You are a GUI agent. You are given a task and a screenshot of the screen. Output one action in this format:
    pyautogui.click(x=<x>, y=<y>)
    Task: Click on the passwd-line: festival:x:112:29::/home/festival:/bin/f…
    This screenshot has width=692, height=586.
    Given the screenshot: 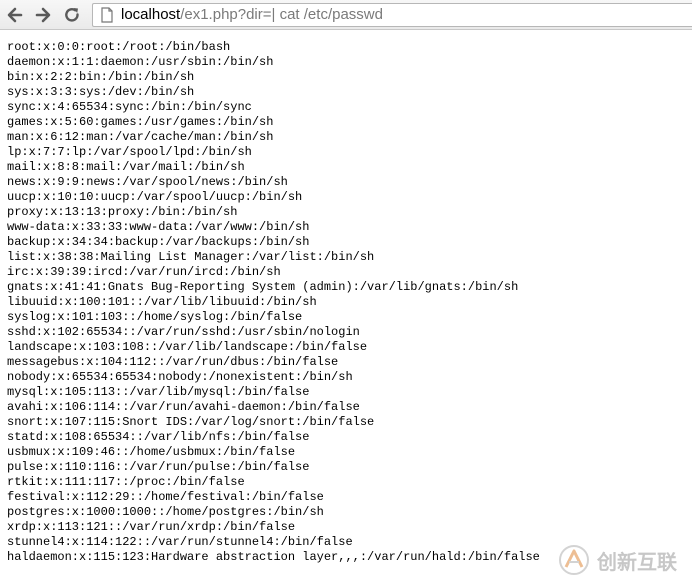 What is the action you would take?
    pyautogui.click(x=165, y=497)
    